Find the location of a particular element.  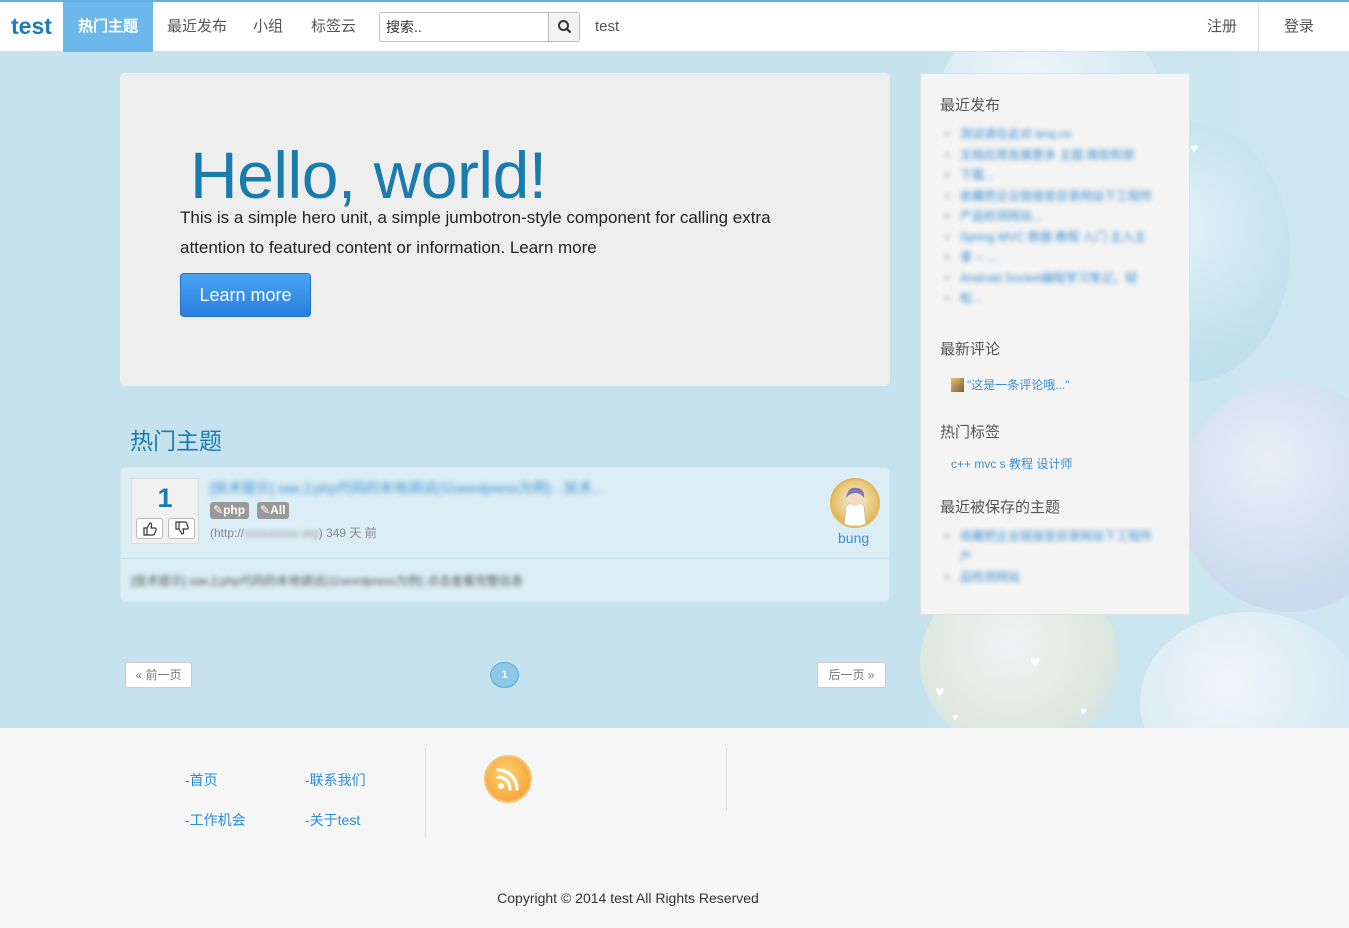

tag-badge-php: ✎php is located at coordinates (230, 510).